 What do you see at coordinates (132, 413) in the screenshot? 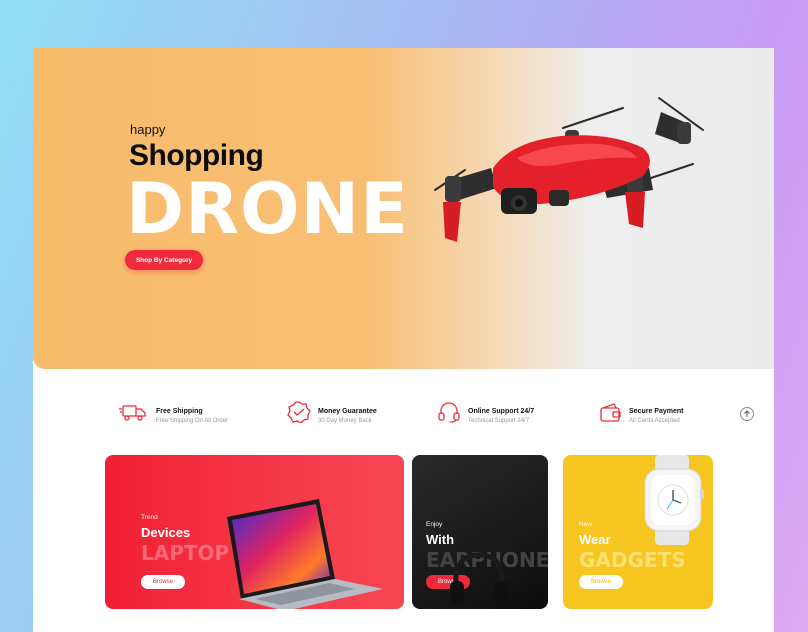
I see `truck-icon` at bounding box center [132, 413].